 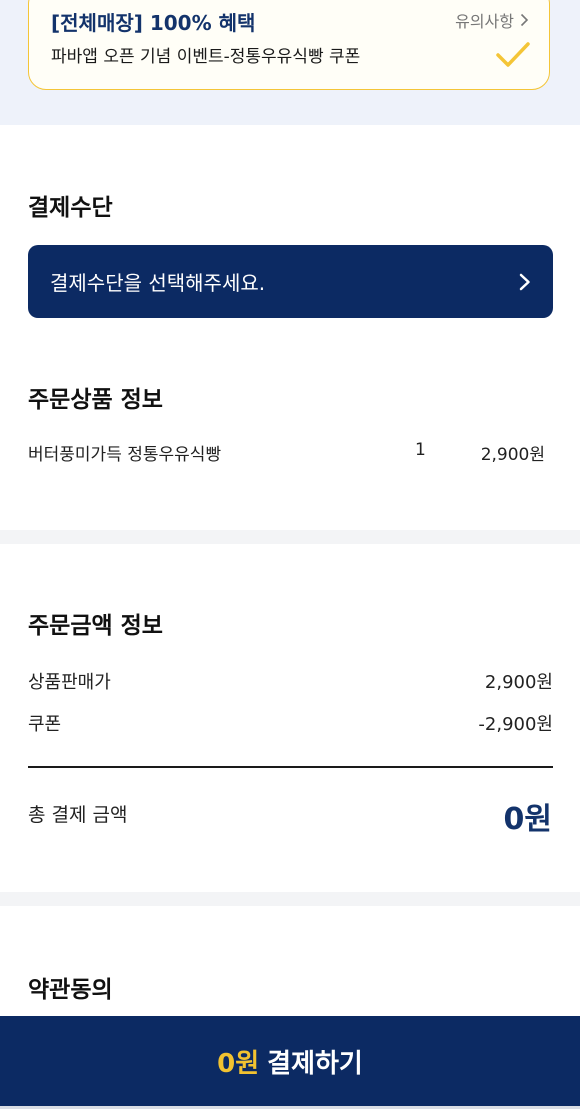 What do you see at coordinates (484, 21) in the screenshot?
I see `coupon-notice-label: 유의사항` at bounding box center [484, 21].